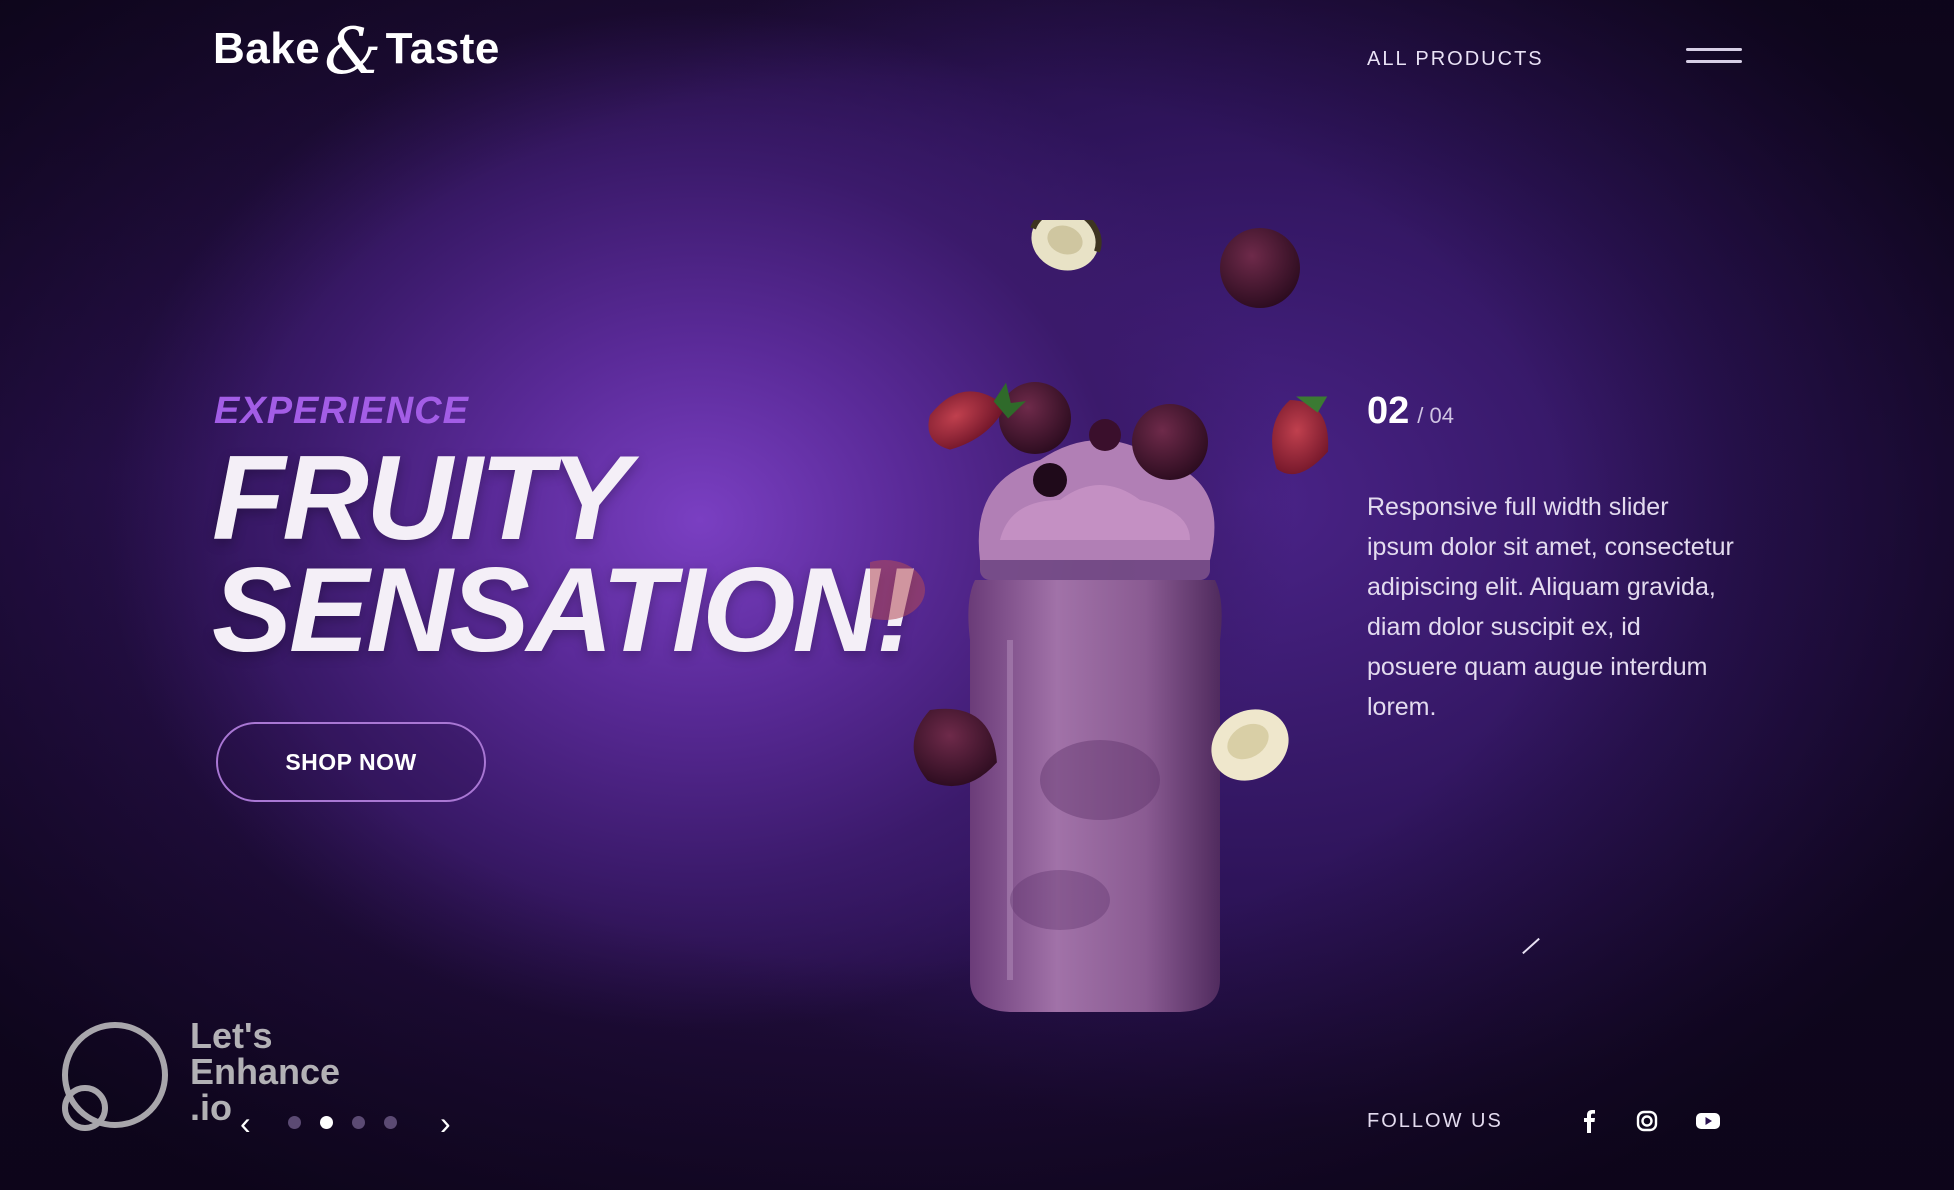 The width and height of the screenshot is (1954, 1190). What do you see at coordinates (1714, 58) in the screenshot?
I see `hamburger-icon` at bounding box center [1714, 58].